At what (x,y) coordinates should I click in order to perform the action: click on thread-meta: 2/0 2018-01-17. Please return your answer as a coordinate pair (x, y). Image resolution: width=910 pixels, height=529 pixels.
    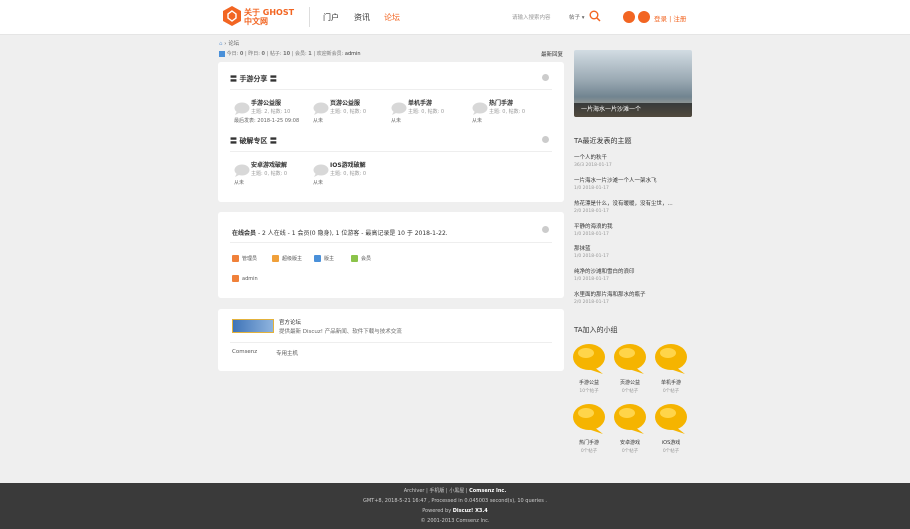
    Looking at the image, I should click on (591, 302).